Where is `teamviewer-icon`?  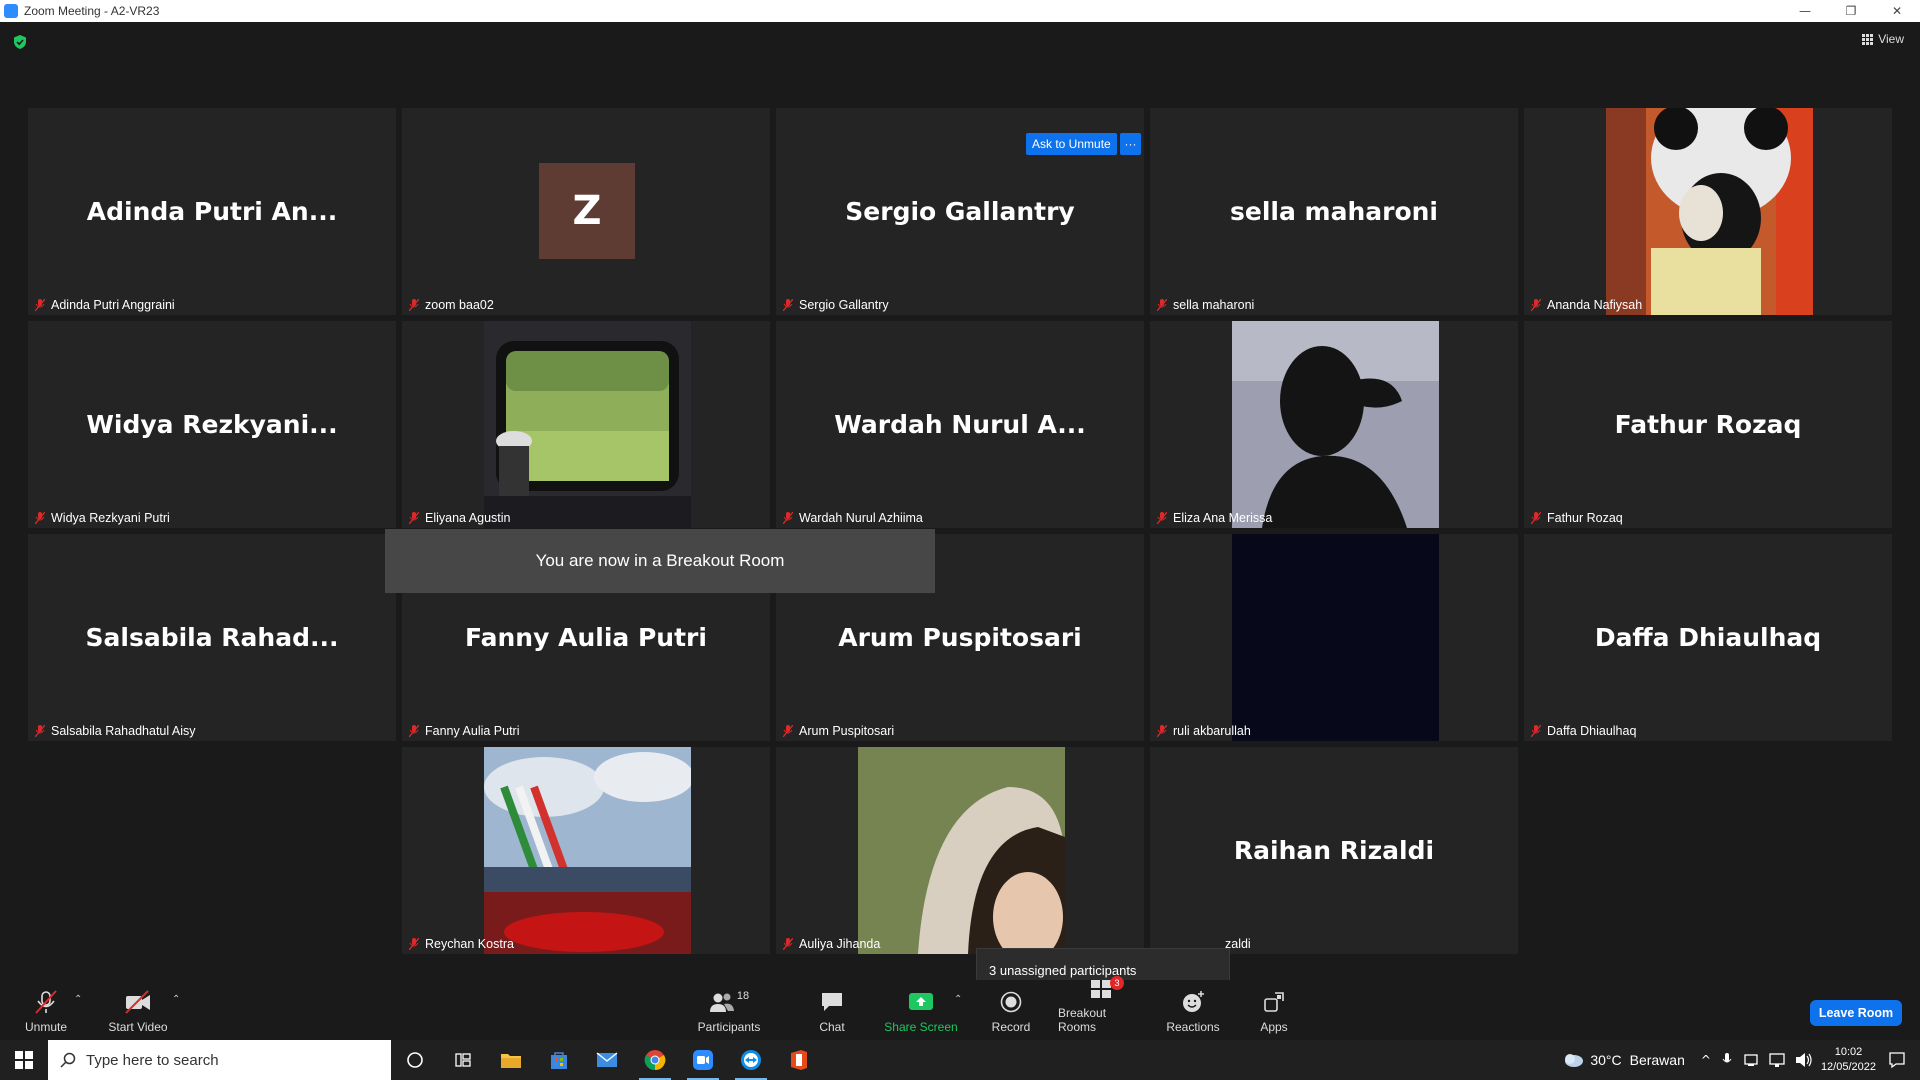
teamviewer-icon is located at coordinates (751, 1060).